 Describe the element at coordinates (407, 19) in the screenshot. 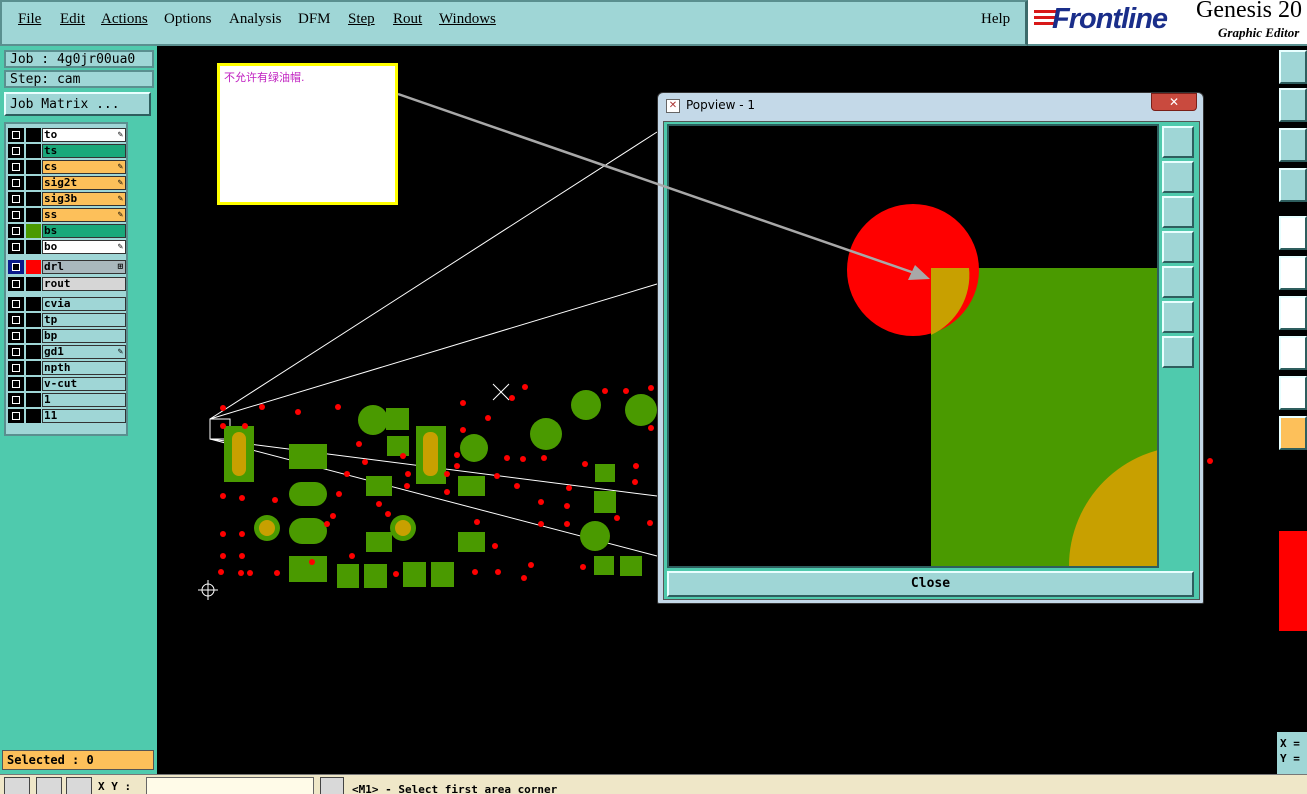

I see `menu-rout: Rout` at that location.